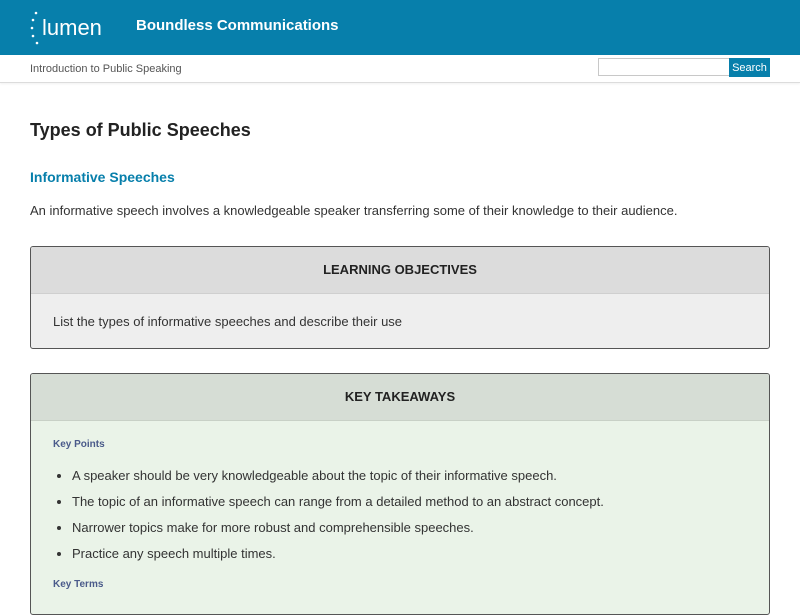 This screenshot has height=615, width=800. Describe the element at coordinates (664, 67) in the screenshot. I see `search-input` at that location.